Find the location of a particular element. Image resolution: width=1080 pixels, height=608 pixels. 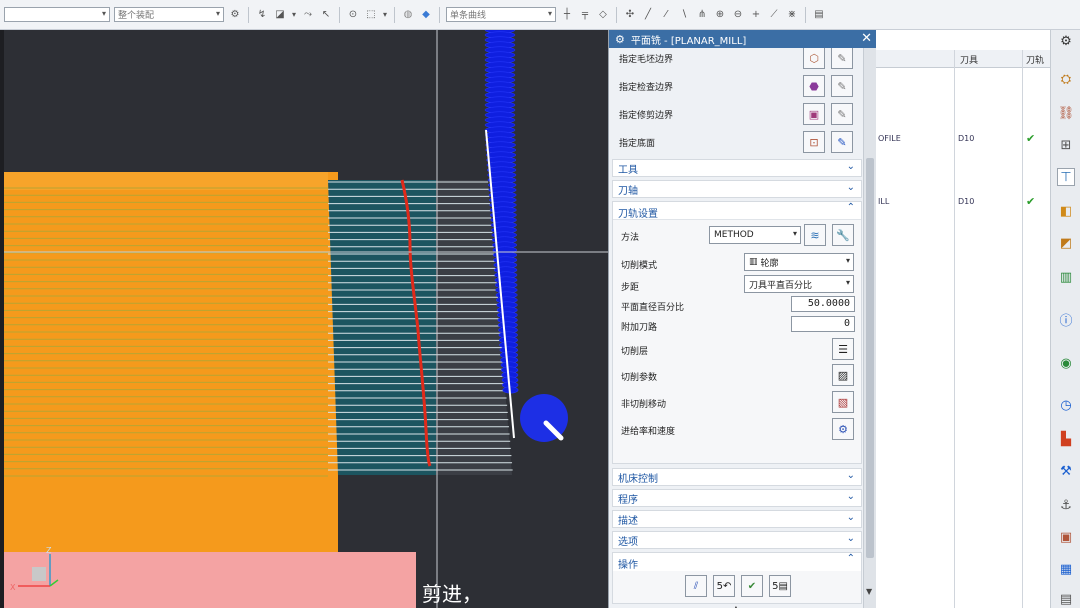

resource-bar: ⚙ ⛭ ⛓ ⊞ ⊤ ◧ ◩ ▥ ⓘ ◉ ◷ ▙ ⚒ ⚓ ▣ ▦ ▤ is located at coordinates (1065, 319).